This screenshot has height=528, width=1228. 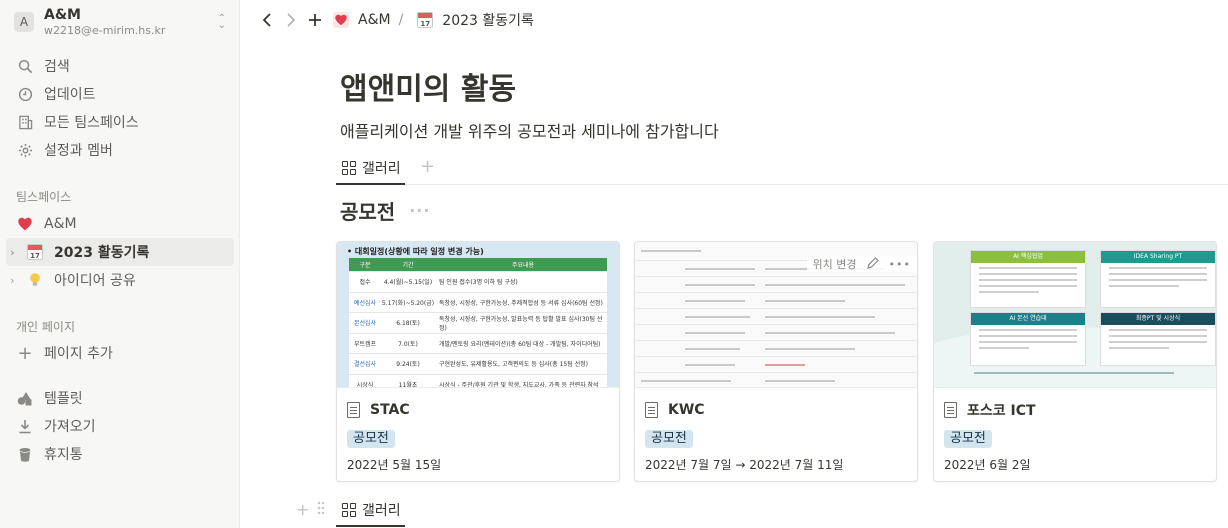 What do you see at coordinates (529, 130) in the screenshot?
I see `page-description: 애플리케이션 개발 위주의 공모전과 세미나에 참가합니다` at bounding box center [529, 130].